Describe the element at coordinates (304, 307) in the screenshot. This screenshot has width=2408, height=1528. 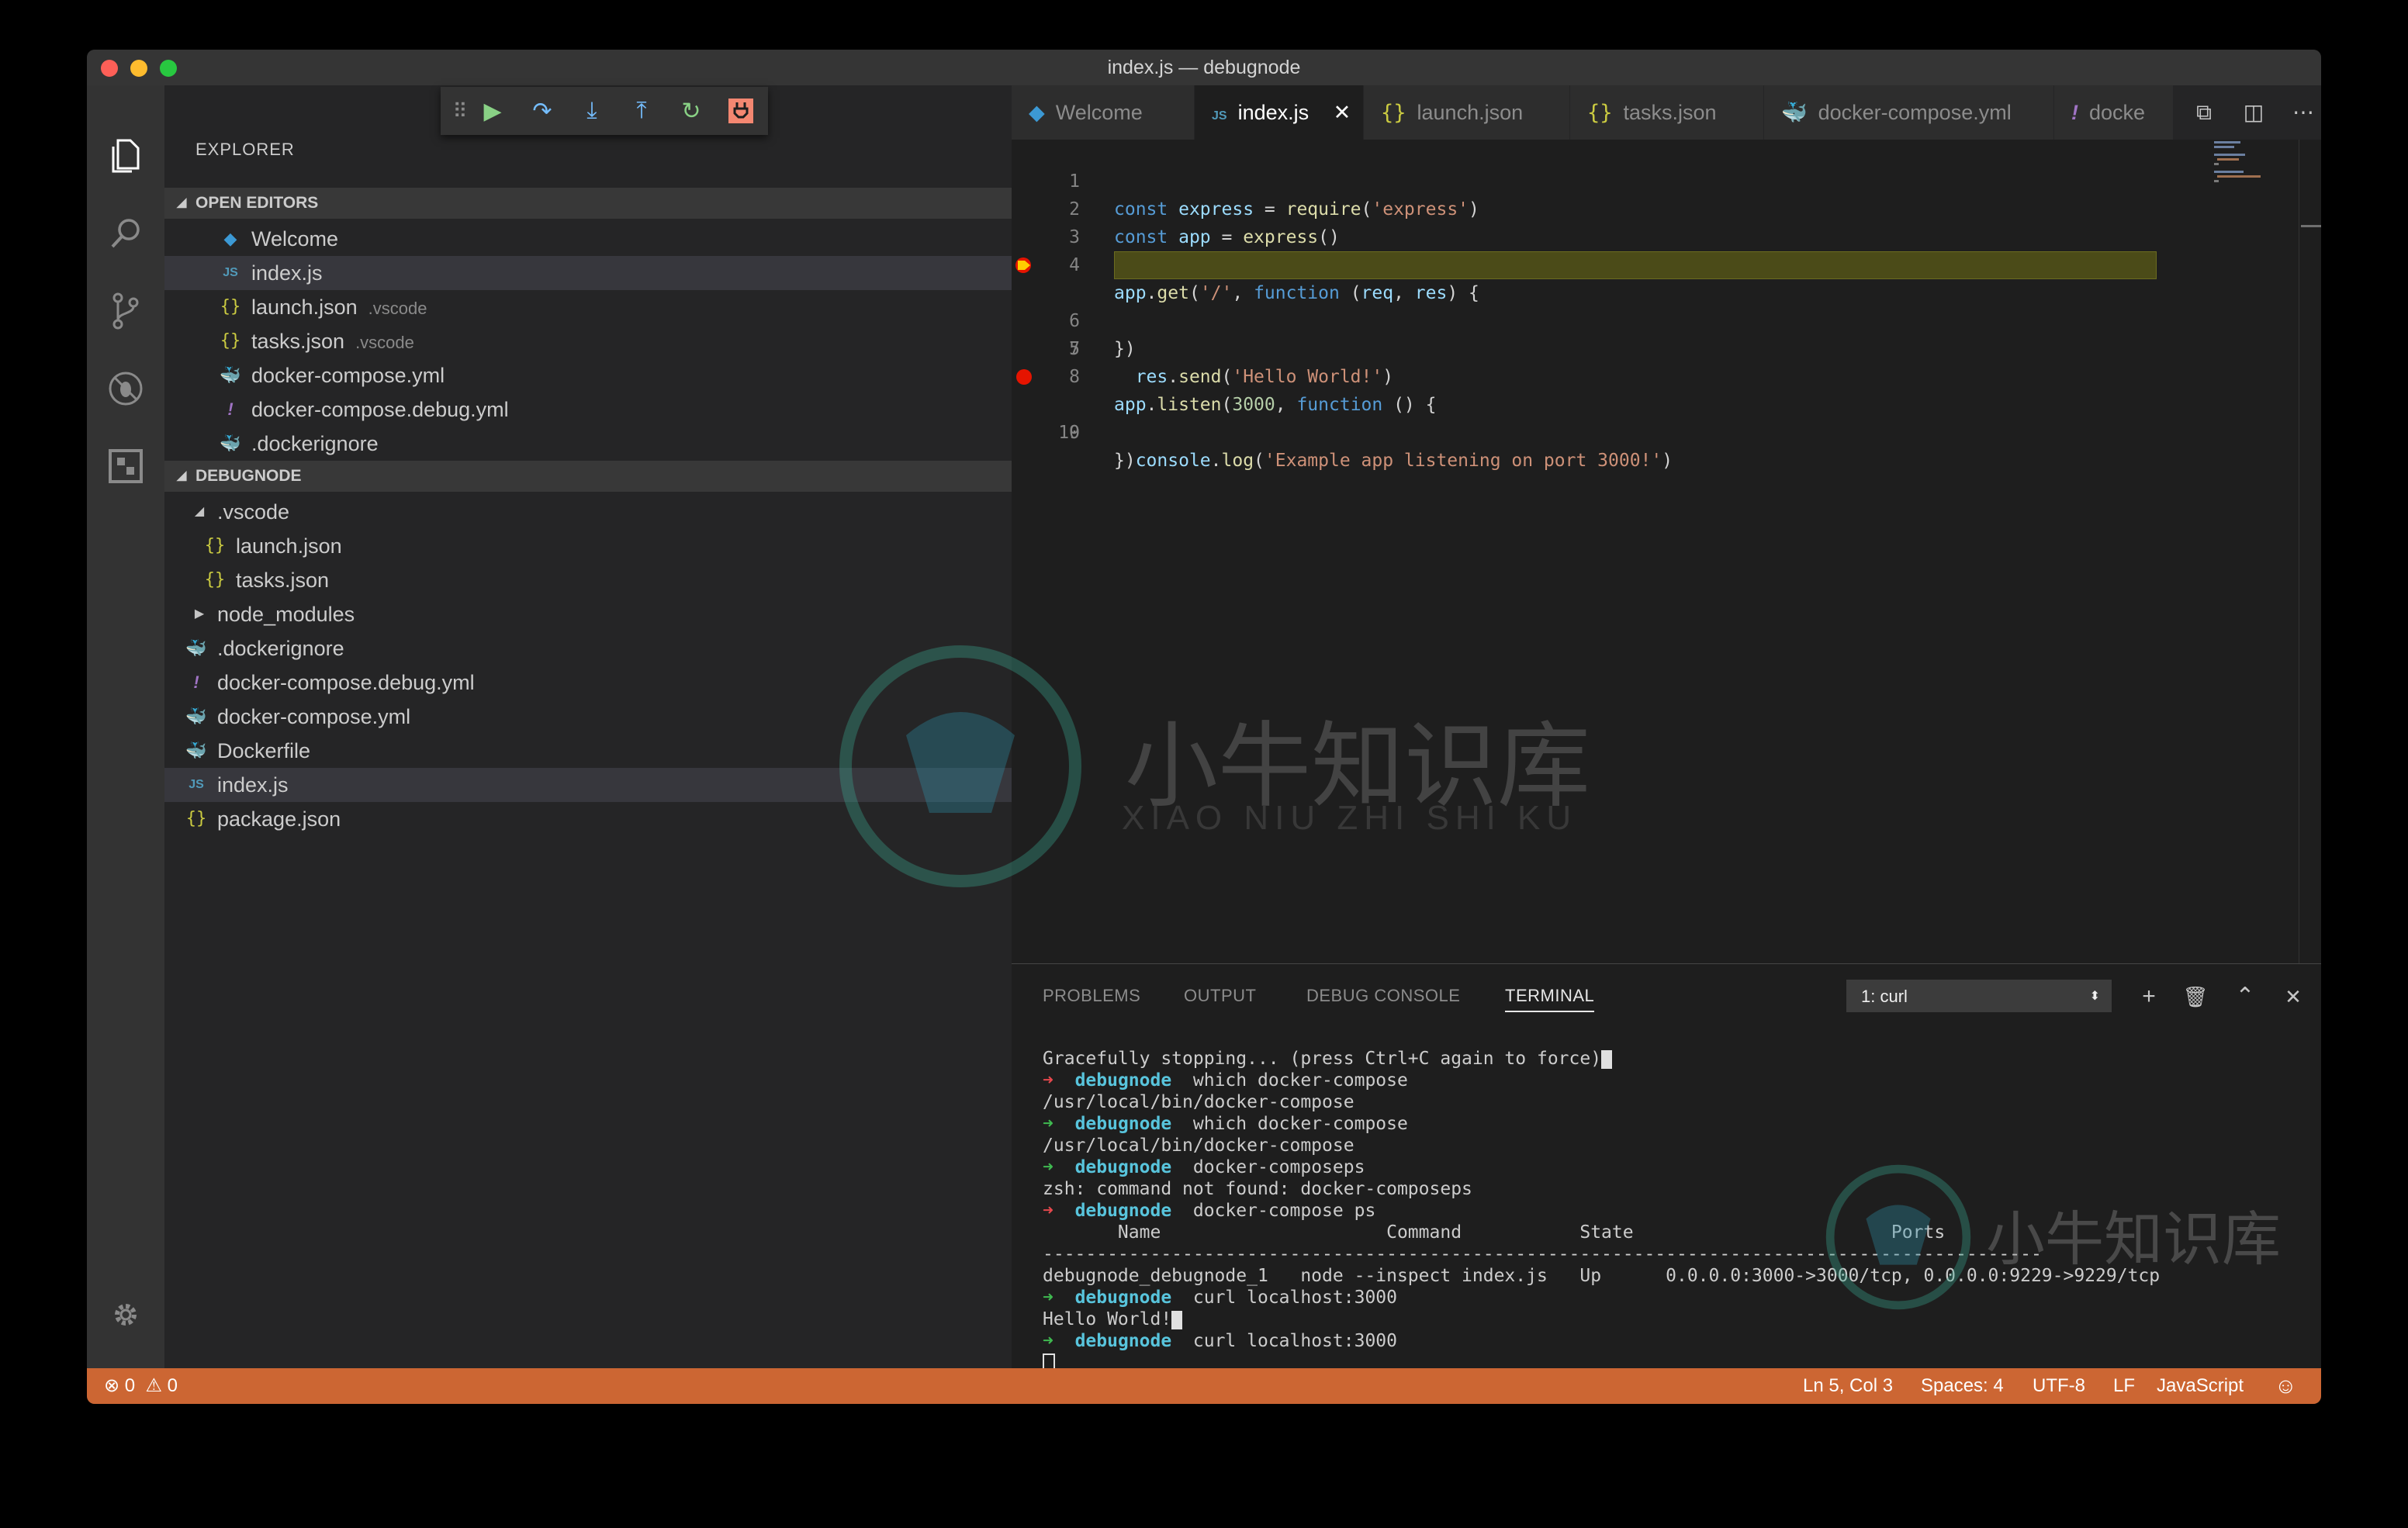
I see `item-label: launch.json` at that location.